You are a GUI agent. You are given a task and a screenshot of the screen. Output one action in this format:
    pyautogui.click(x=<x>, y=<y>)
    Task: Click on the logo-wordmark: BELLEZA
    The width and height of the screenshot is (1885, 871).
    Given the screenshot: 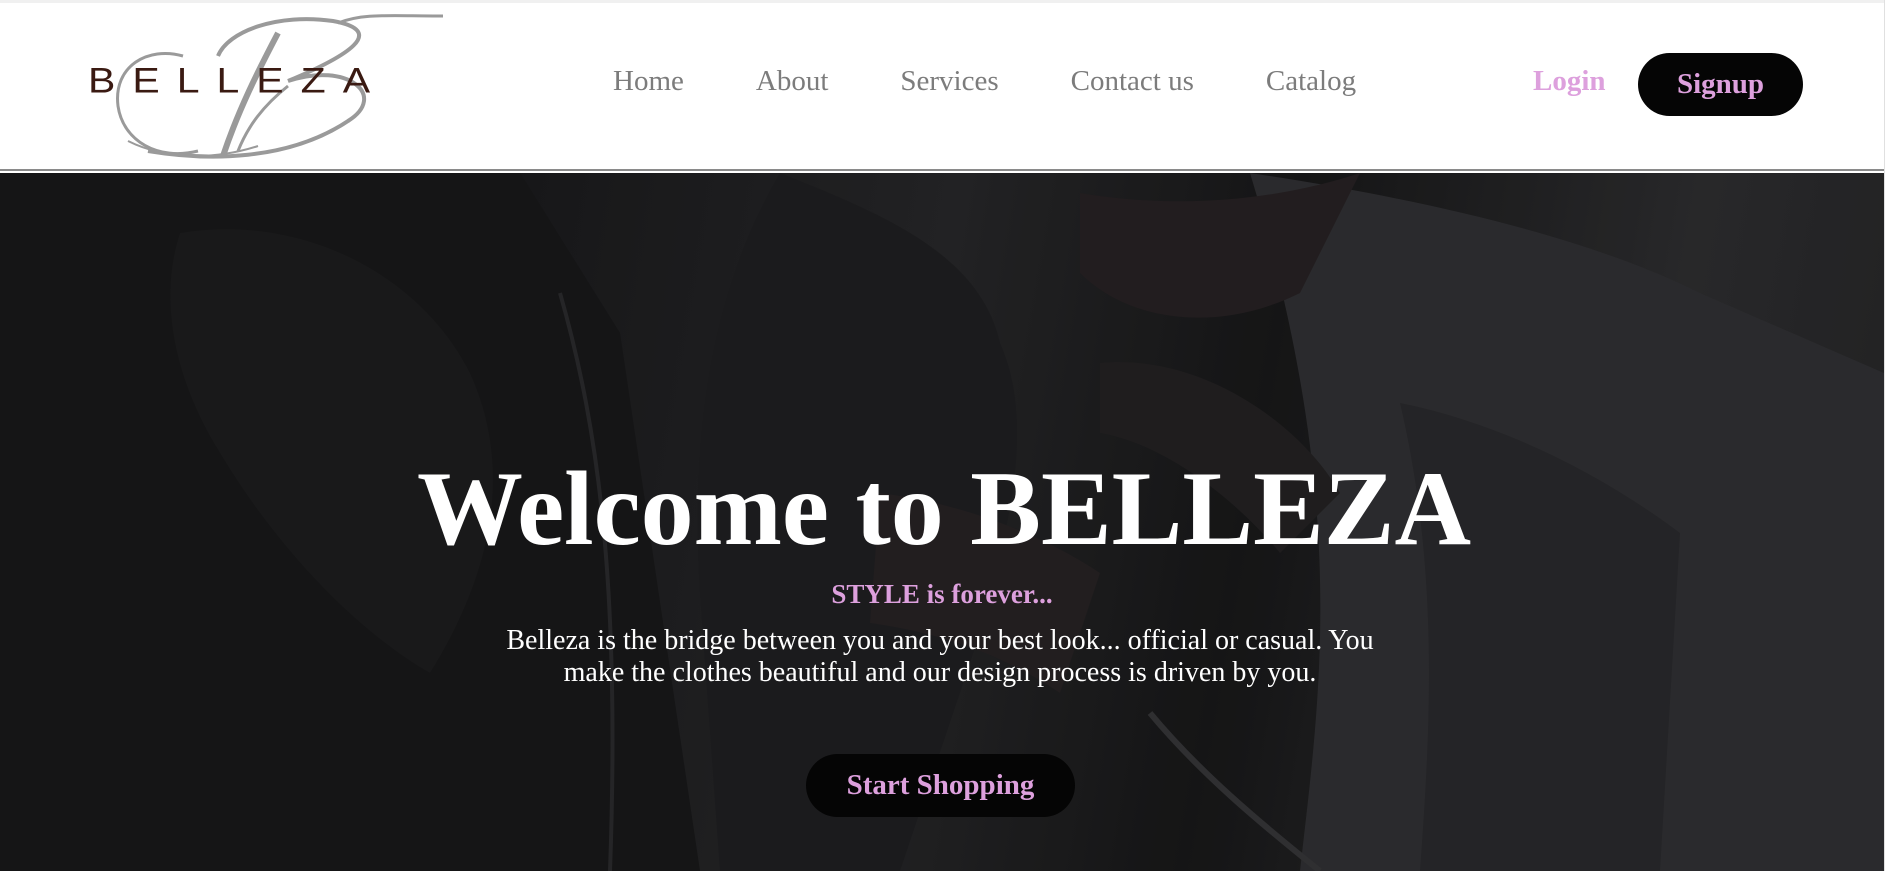 What is the action you would take?
    pyautogui.click(x=238, y=81)
    